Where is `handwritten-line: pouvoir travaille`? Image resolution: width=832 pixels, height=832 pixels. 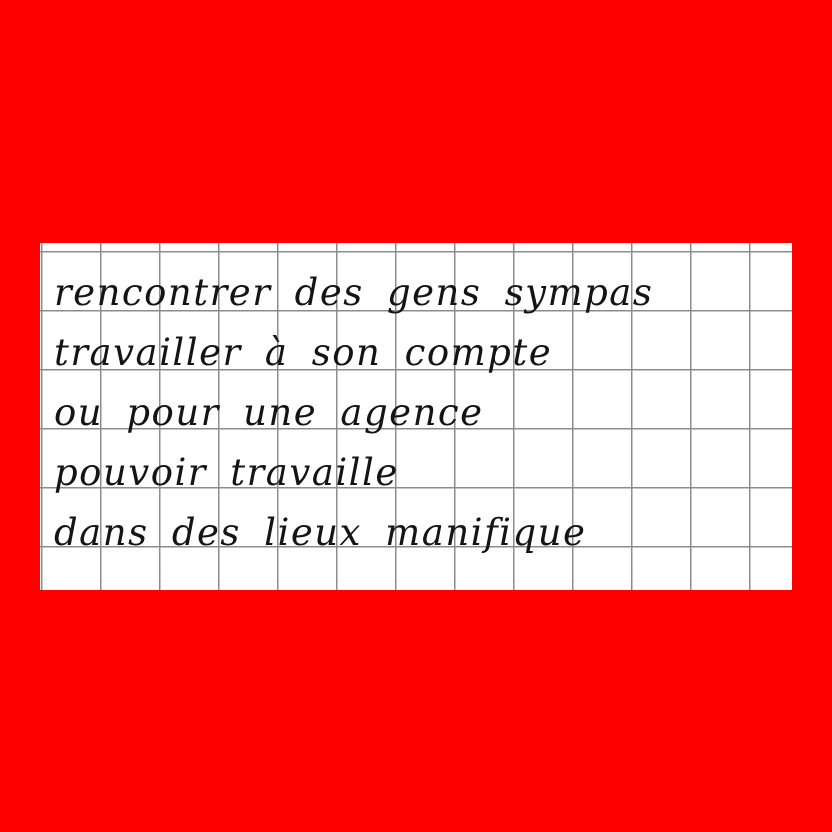
handwritten-line: pouvoir travaille is located at coordinates (226, 472).